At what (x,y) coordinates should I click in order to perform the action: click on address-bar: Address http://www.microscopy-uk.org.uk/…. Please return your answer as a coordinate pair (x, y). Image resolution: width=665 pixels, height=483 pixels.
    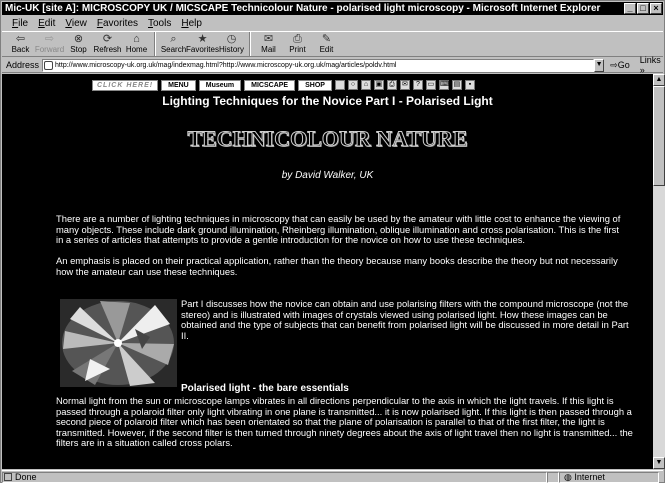
    Looking at the image, I should click on (332, 65).